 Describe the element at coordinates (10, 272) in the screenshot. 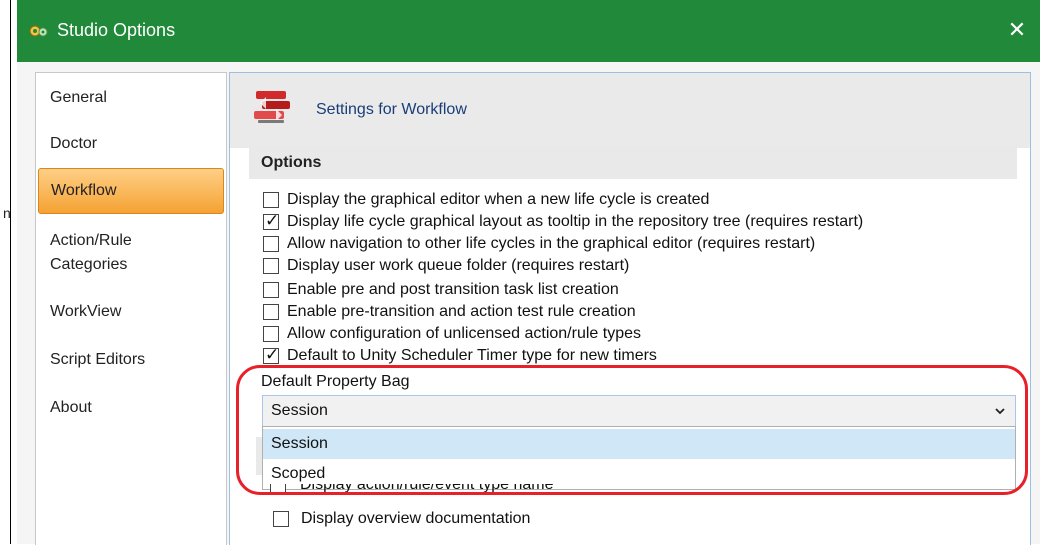

I see `background-divider` at that location.